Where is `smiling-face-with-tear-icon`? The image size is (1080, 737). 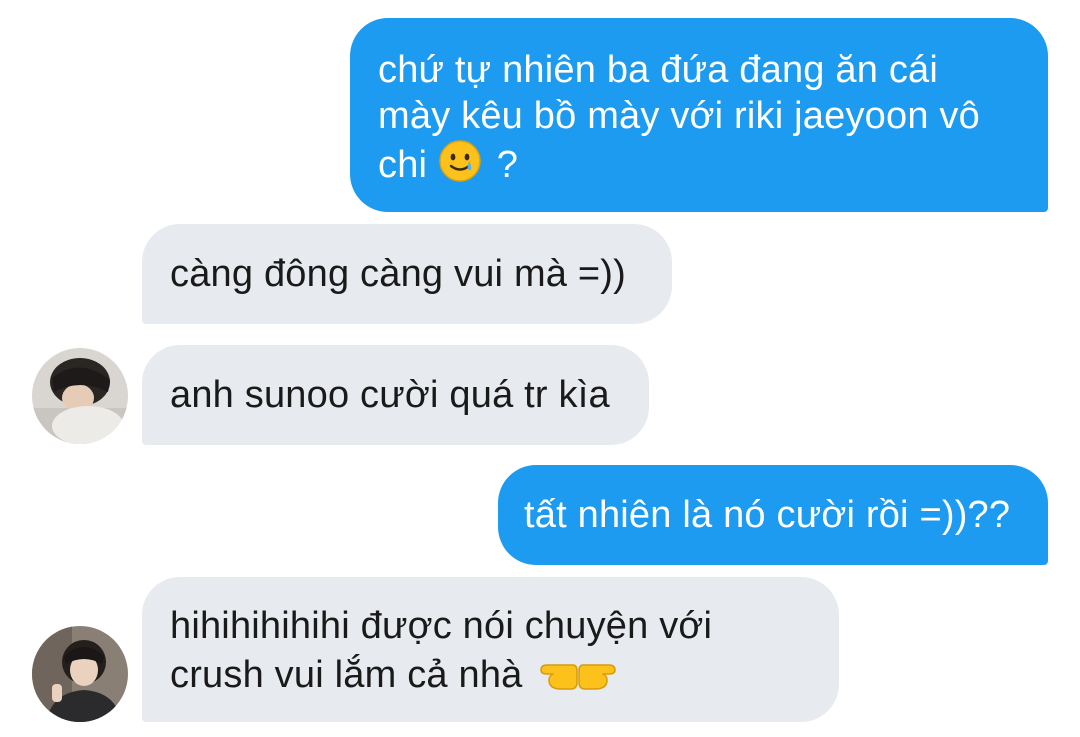 smiling-face-with-tear-icon is located at coordinates (460, 161).